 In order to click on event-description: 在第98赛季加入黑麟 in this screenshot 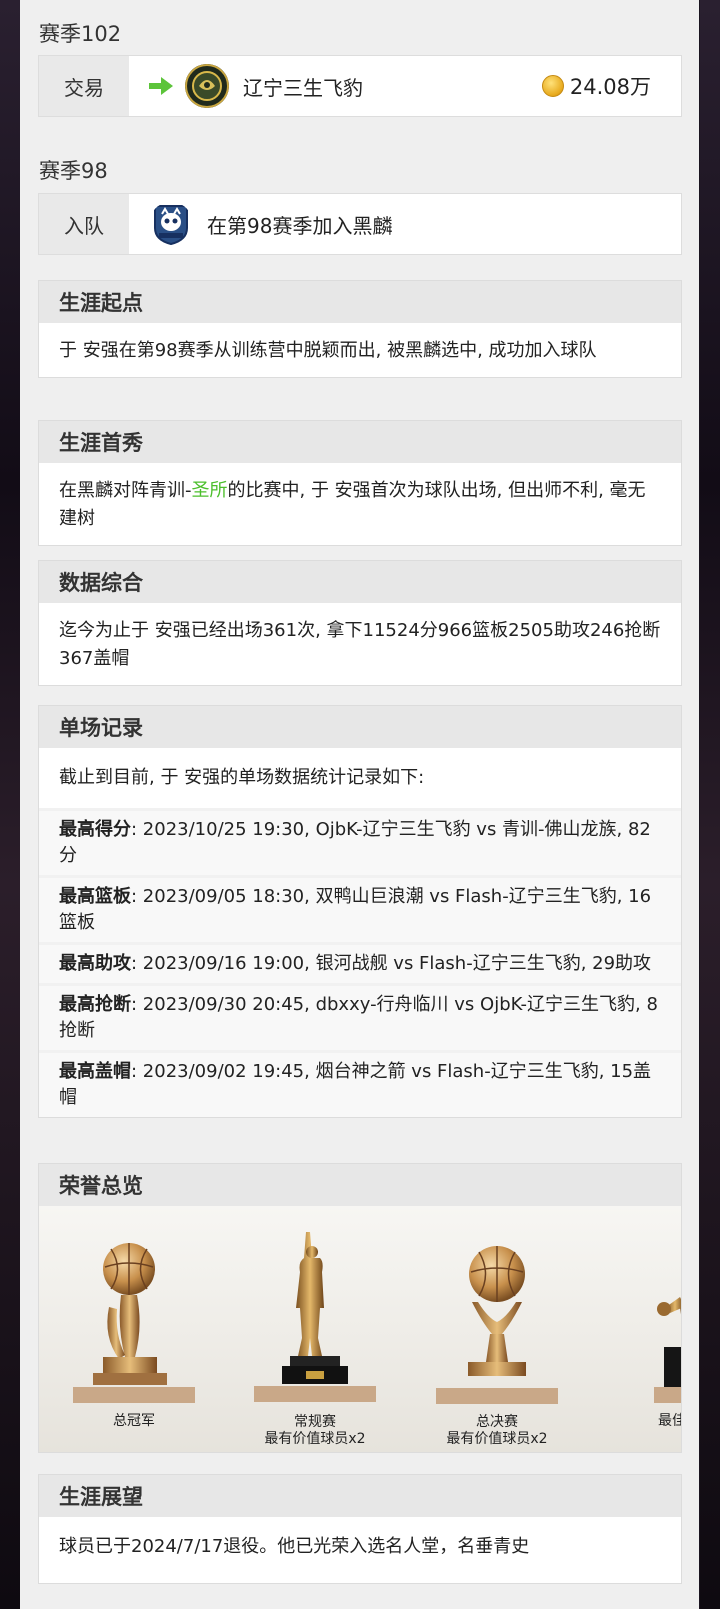, I will do `click(300, 225)`.